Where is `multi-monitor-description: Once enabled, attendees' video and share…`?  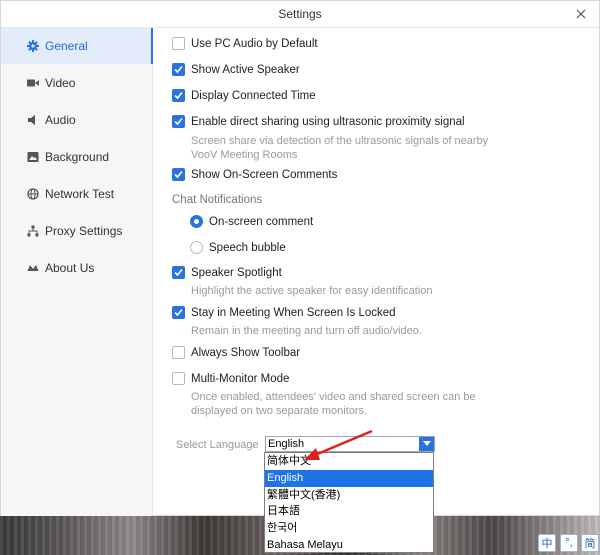 multi-monitor-description: Once enabled, attendees' video and share… is located at coordinates (333, 404).